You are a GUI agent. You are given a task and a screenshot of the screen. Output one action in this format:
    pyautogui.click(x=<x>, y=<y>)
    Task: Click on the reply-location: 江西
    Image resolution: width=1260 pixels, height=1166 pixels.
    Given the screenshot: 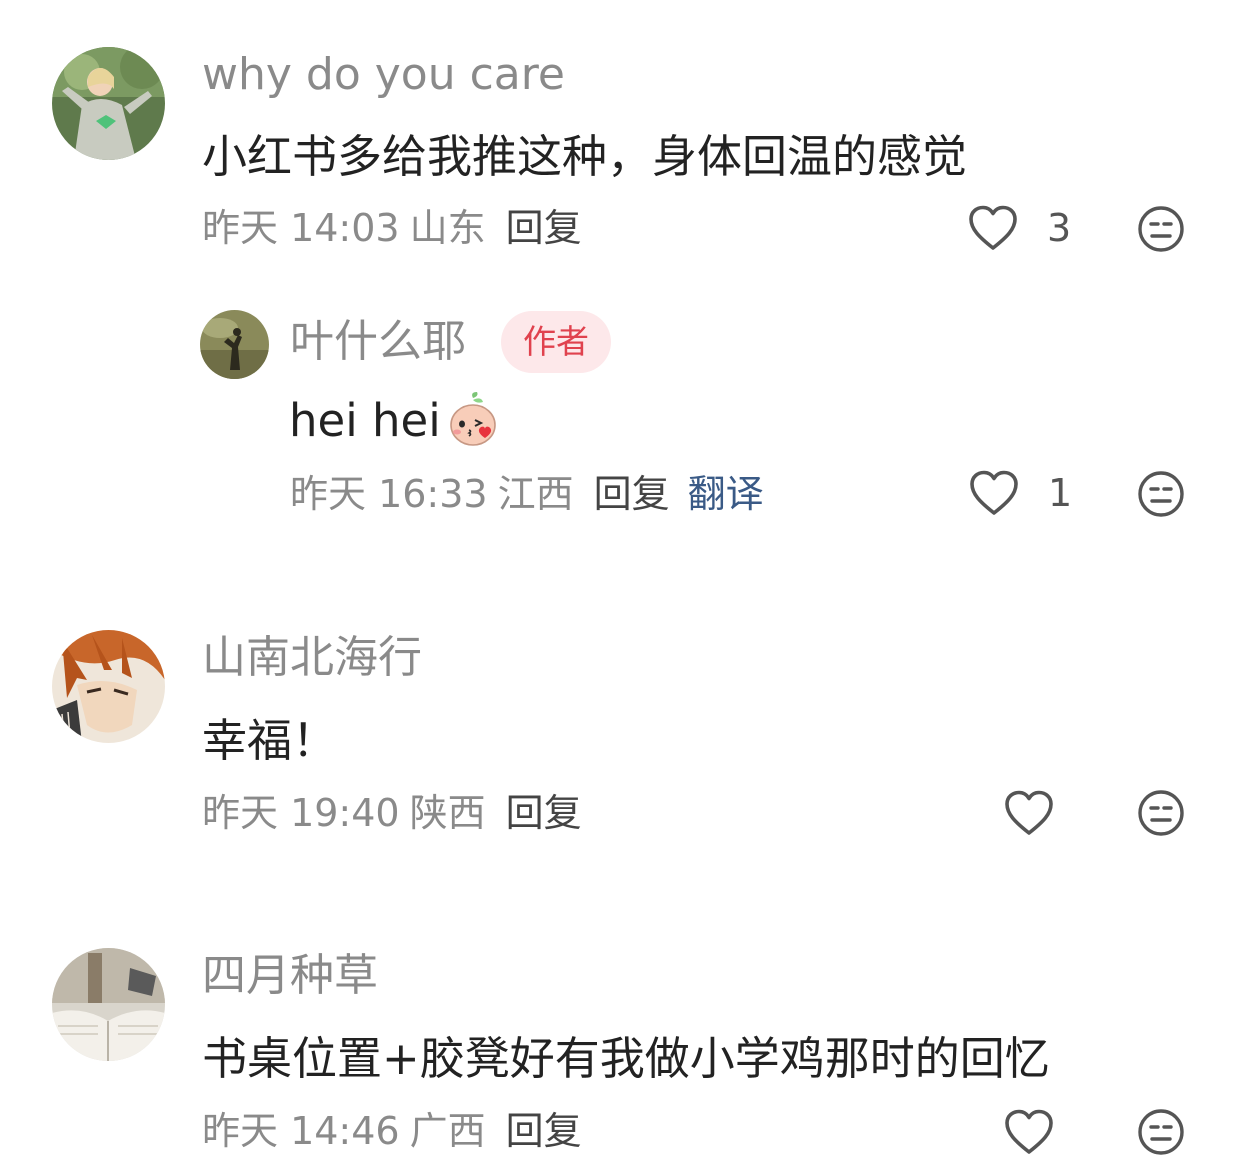 What is the action you would take?
    pyautogui.click(x=535, y=494)
    